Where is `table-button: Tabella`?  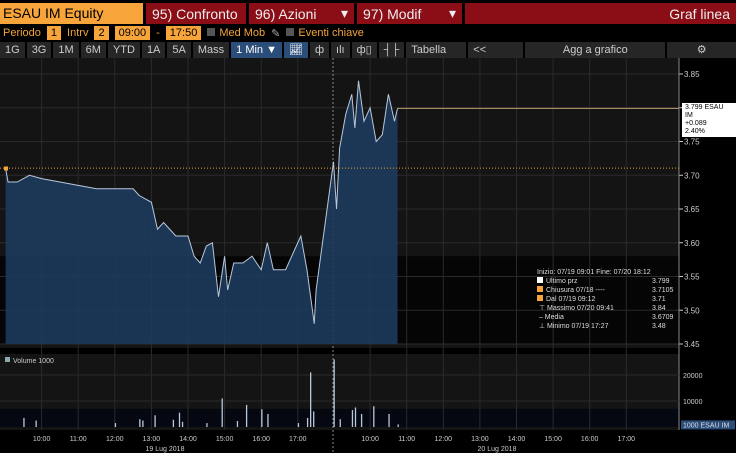
table-button: Tabella is located at coordinates (436, 50).